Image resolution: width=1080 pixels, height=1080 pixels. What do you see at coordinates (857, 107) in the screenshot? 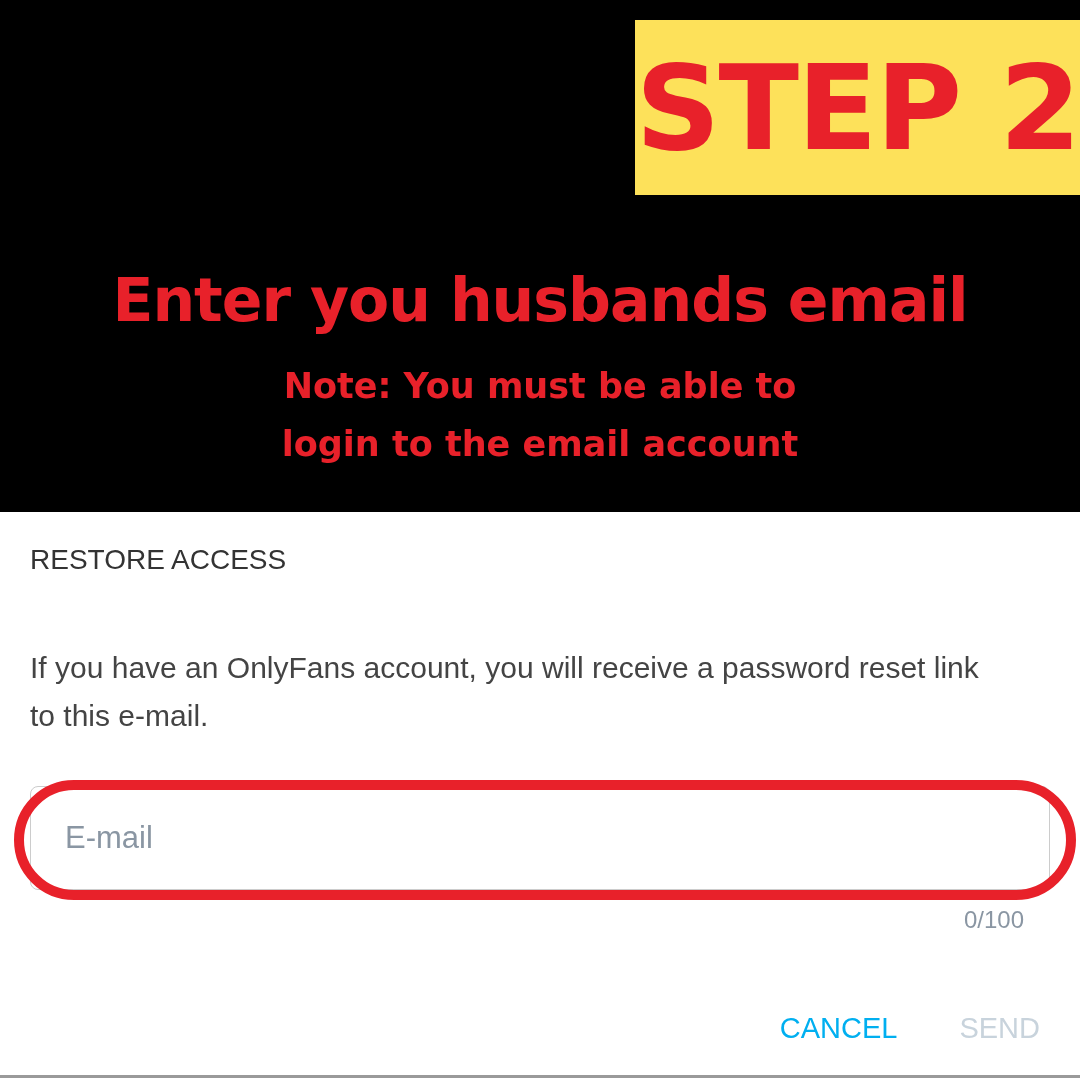
I see `step-badge: STEP 2` at bounding box center [857, 107].